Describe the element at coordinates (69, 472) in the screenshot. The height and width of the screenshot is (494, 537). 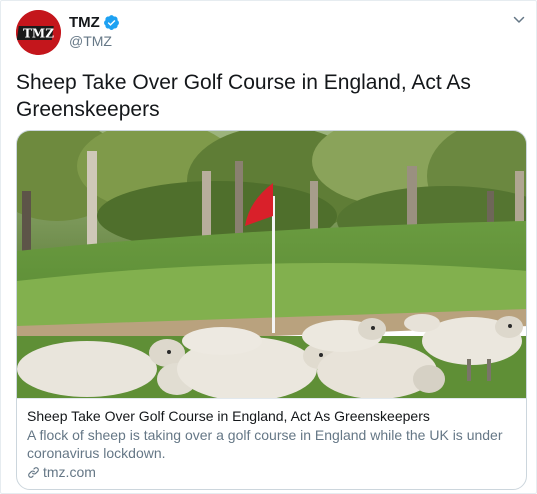
I see `card-domain-text: tmz.com` at that location.